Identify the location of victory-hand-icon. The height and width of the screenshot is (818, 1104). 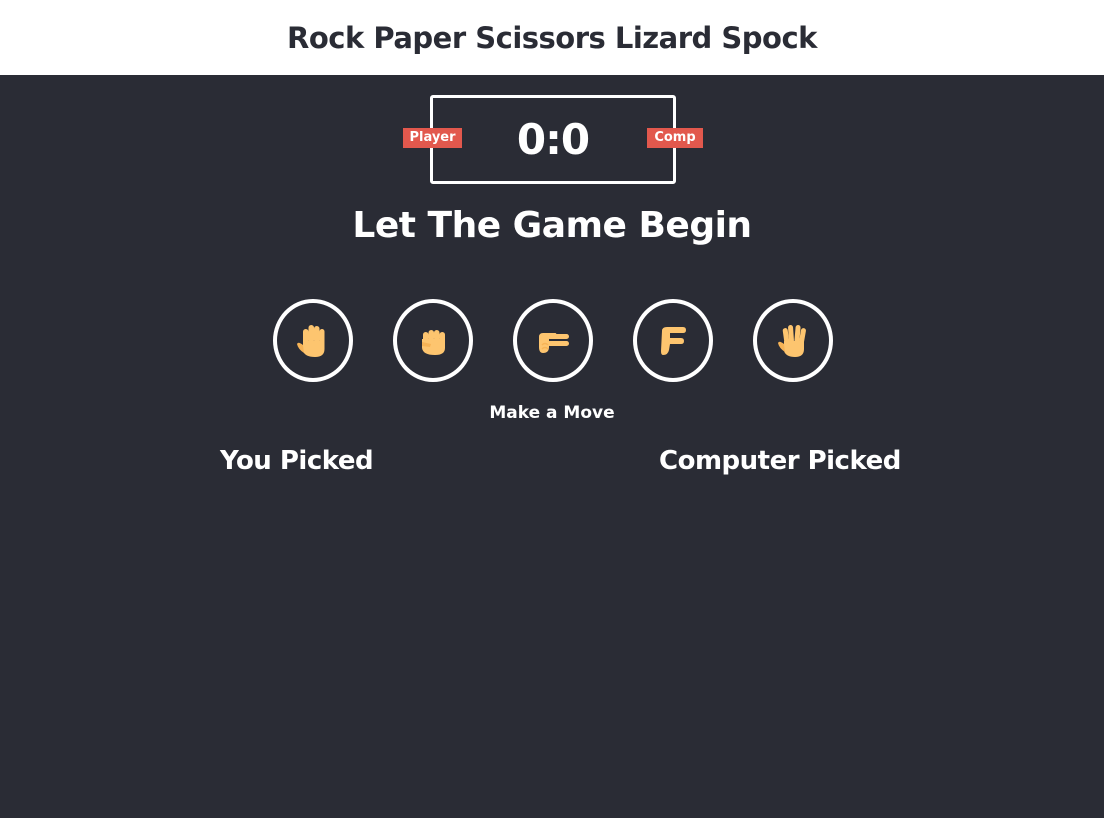
(554, 342).